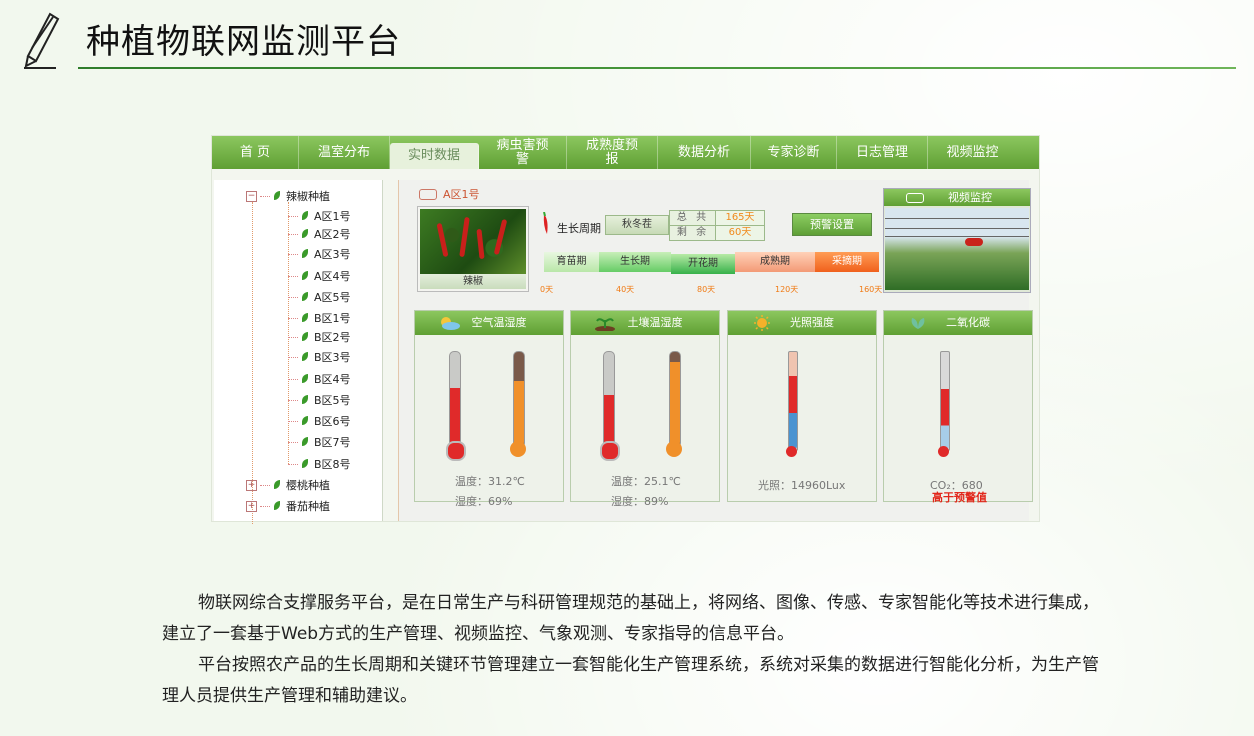  I want to click on growth-cycle-label: 生长周期, so click(579, 228).